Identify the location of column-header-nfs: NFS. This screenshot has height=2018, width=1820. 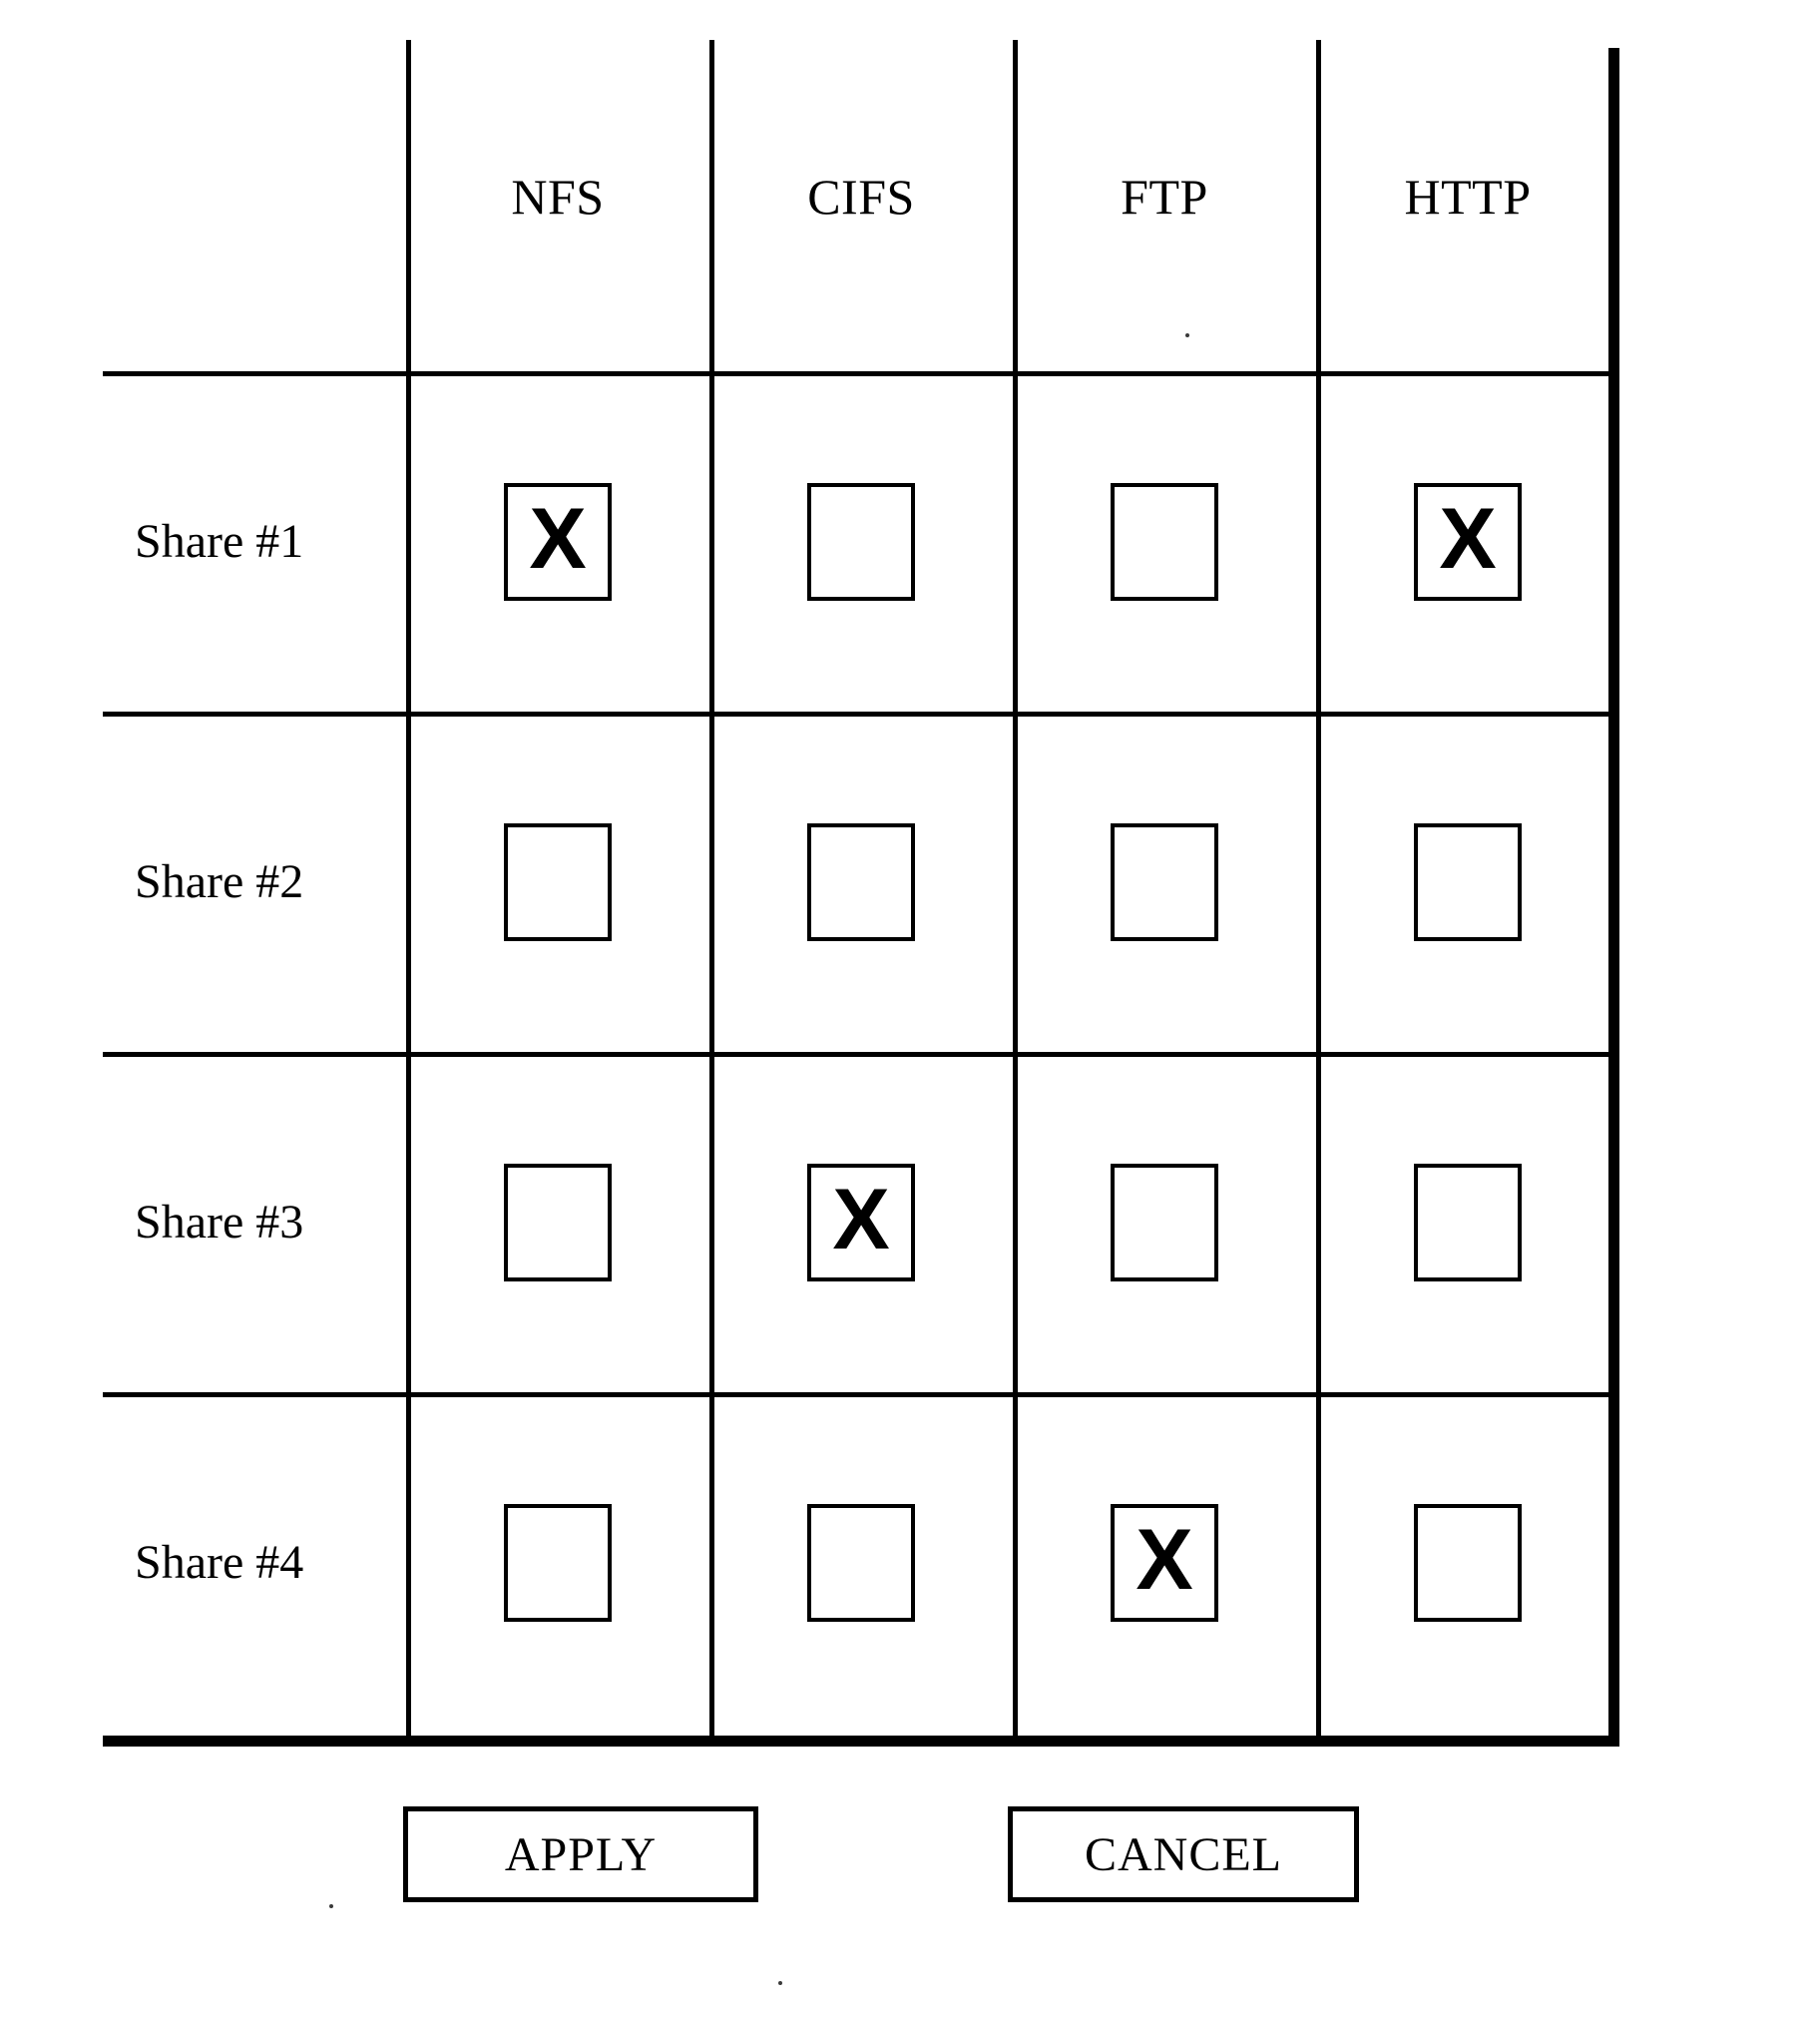
(557, 205).